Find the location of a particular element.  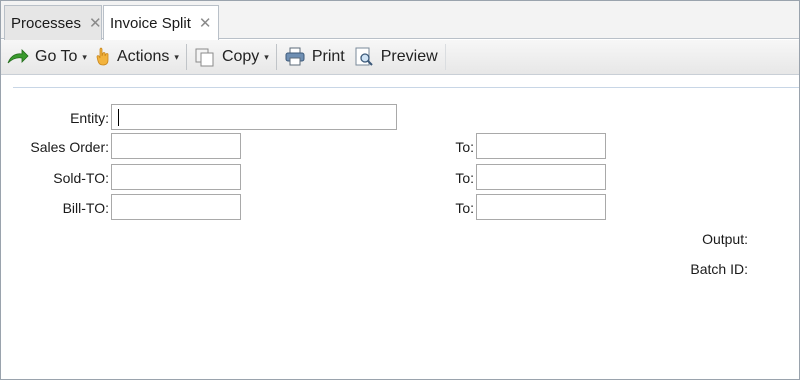

preview-button: Preview is located at coordinates (395, 57).